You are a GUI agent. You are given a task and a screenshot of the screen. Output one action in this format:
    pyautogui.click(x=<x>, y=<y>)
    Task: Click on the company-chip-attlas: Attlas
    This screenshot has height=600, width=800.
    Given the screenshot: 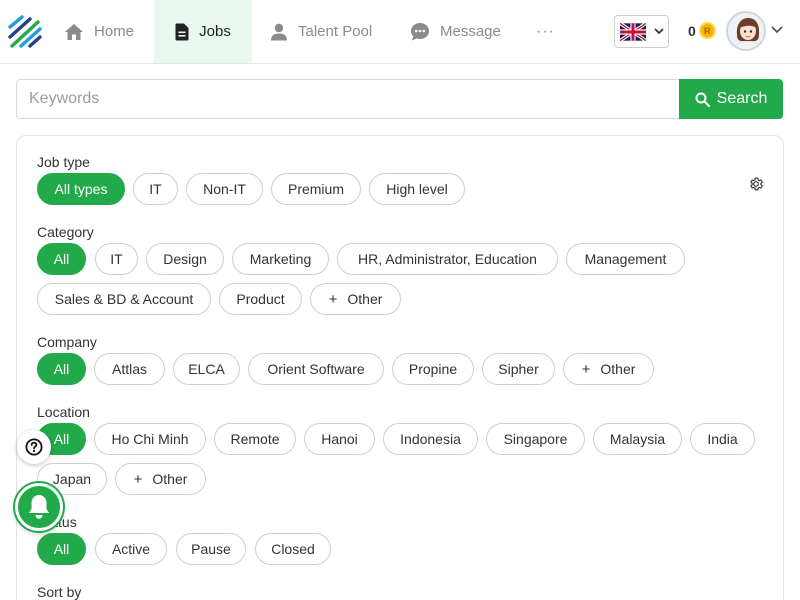 What is the action you would take?
    pyautogui.click(x=129, y=369)
    